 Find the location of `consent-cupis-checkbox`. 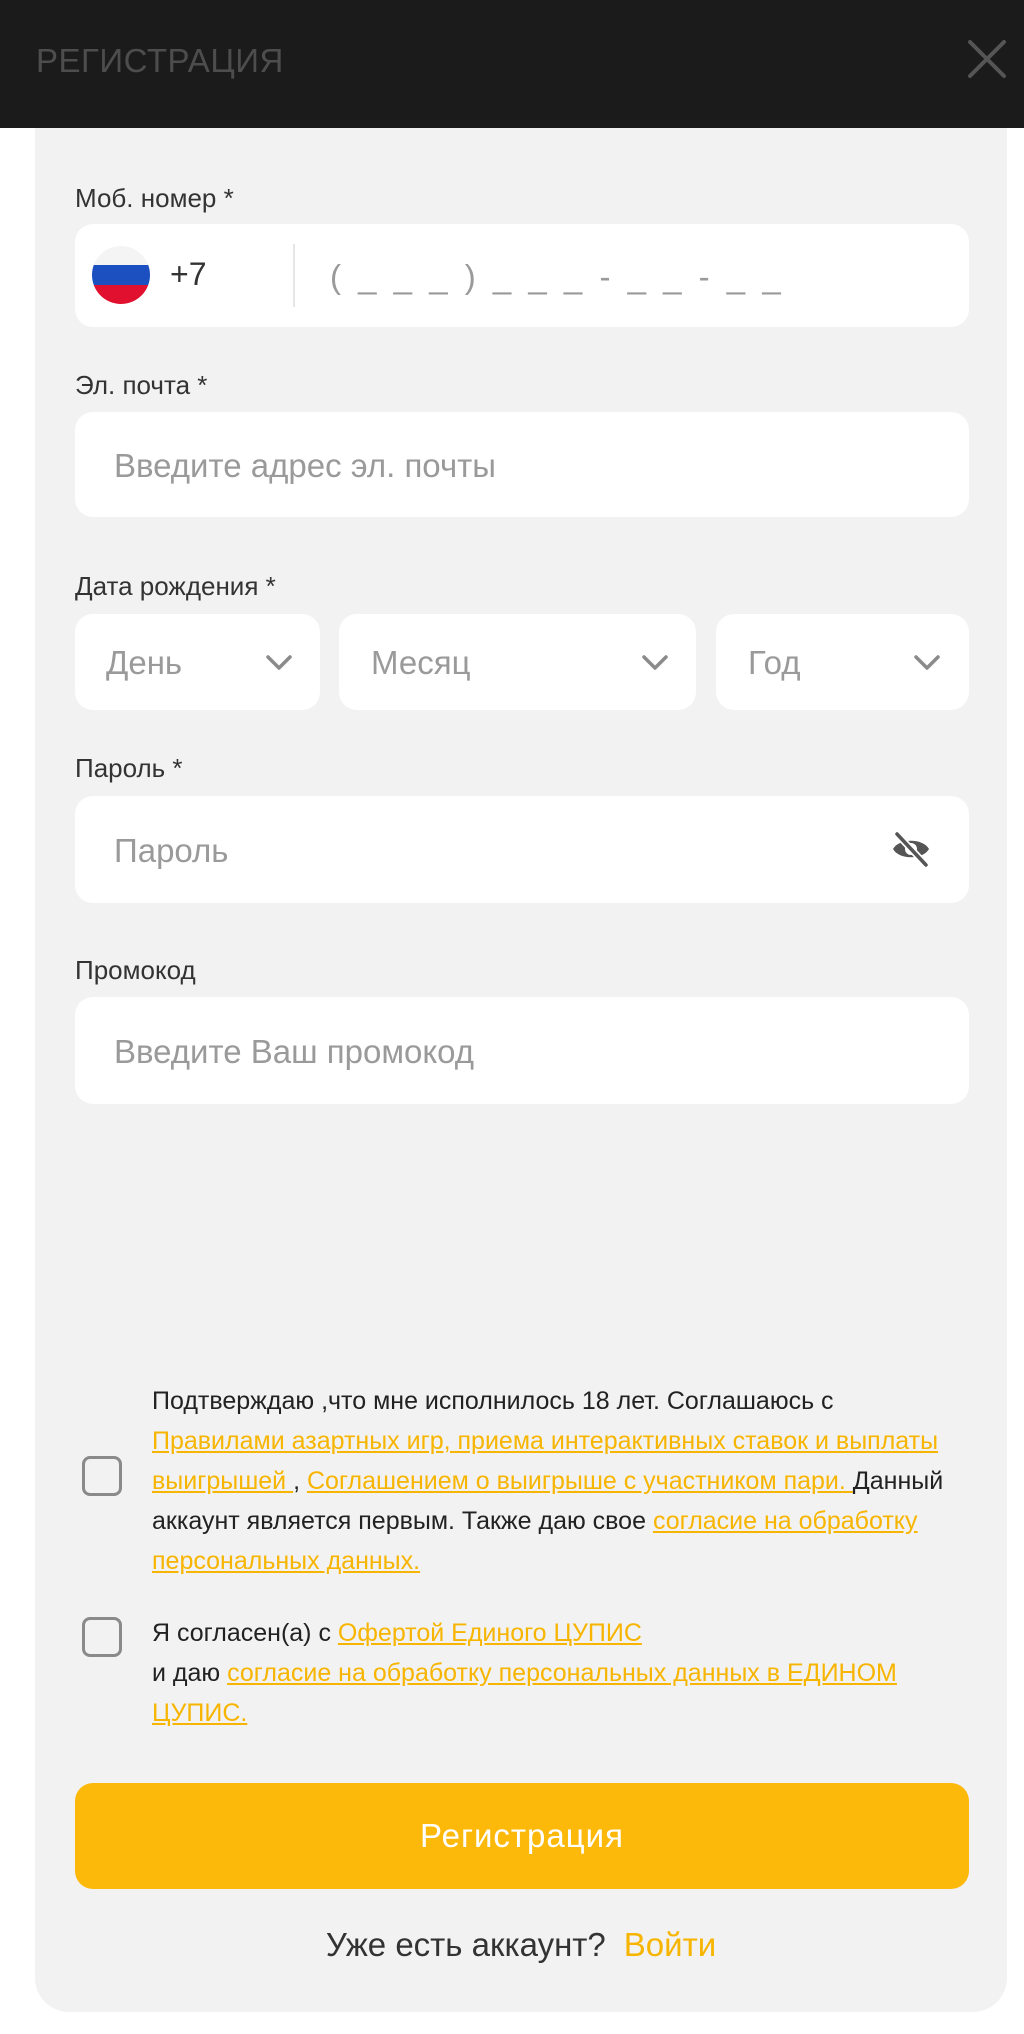

consent-cupis-checkbox is located at coordinates (102, 1637).